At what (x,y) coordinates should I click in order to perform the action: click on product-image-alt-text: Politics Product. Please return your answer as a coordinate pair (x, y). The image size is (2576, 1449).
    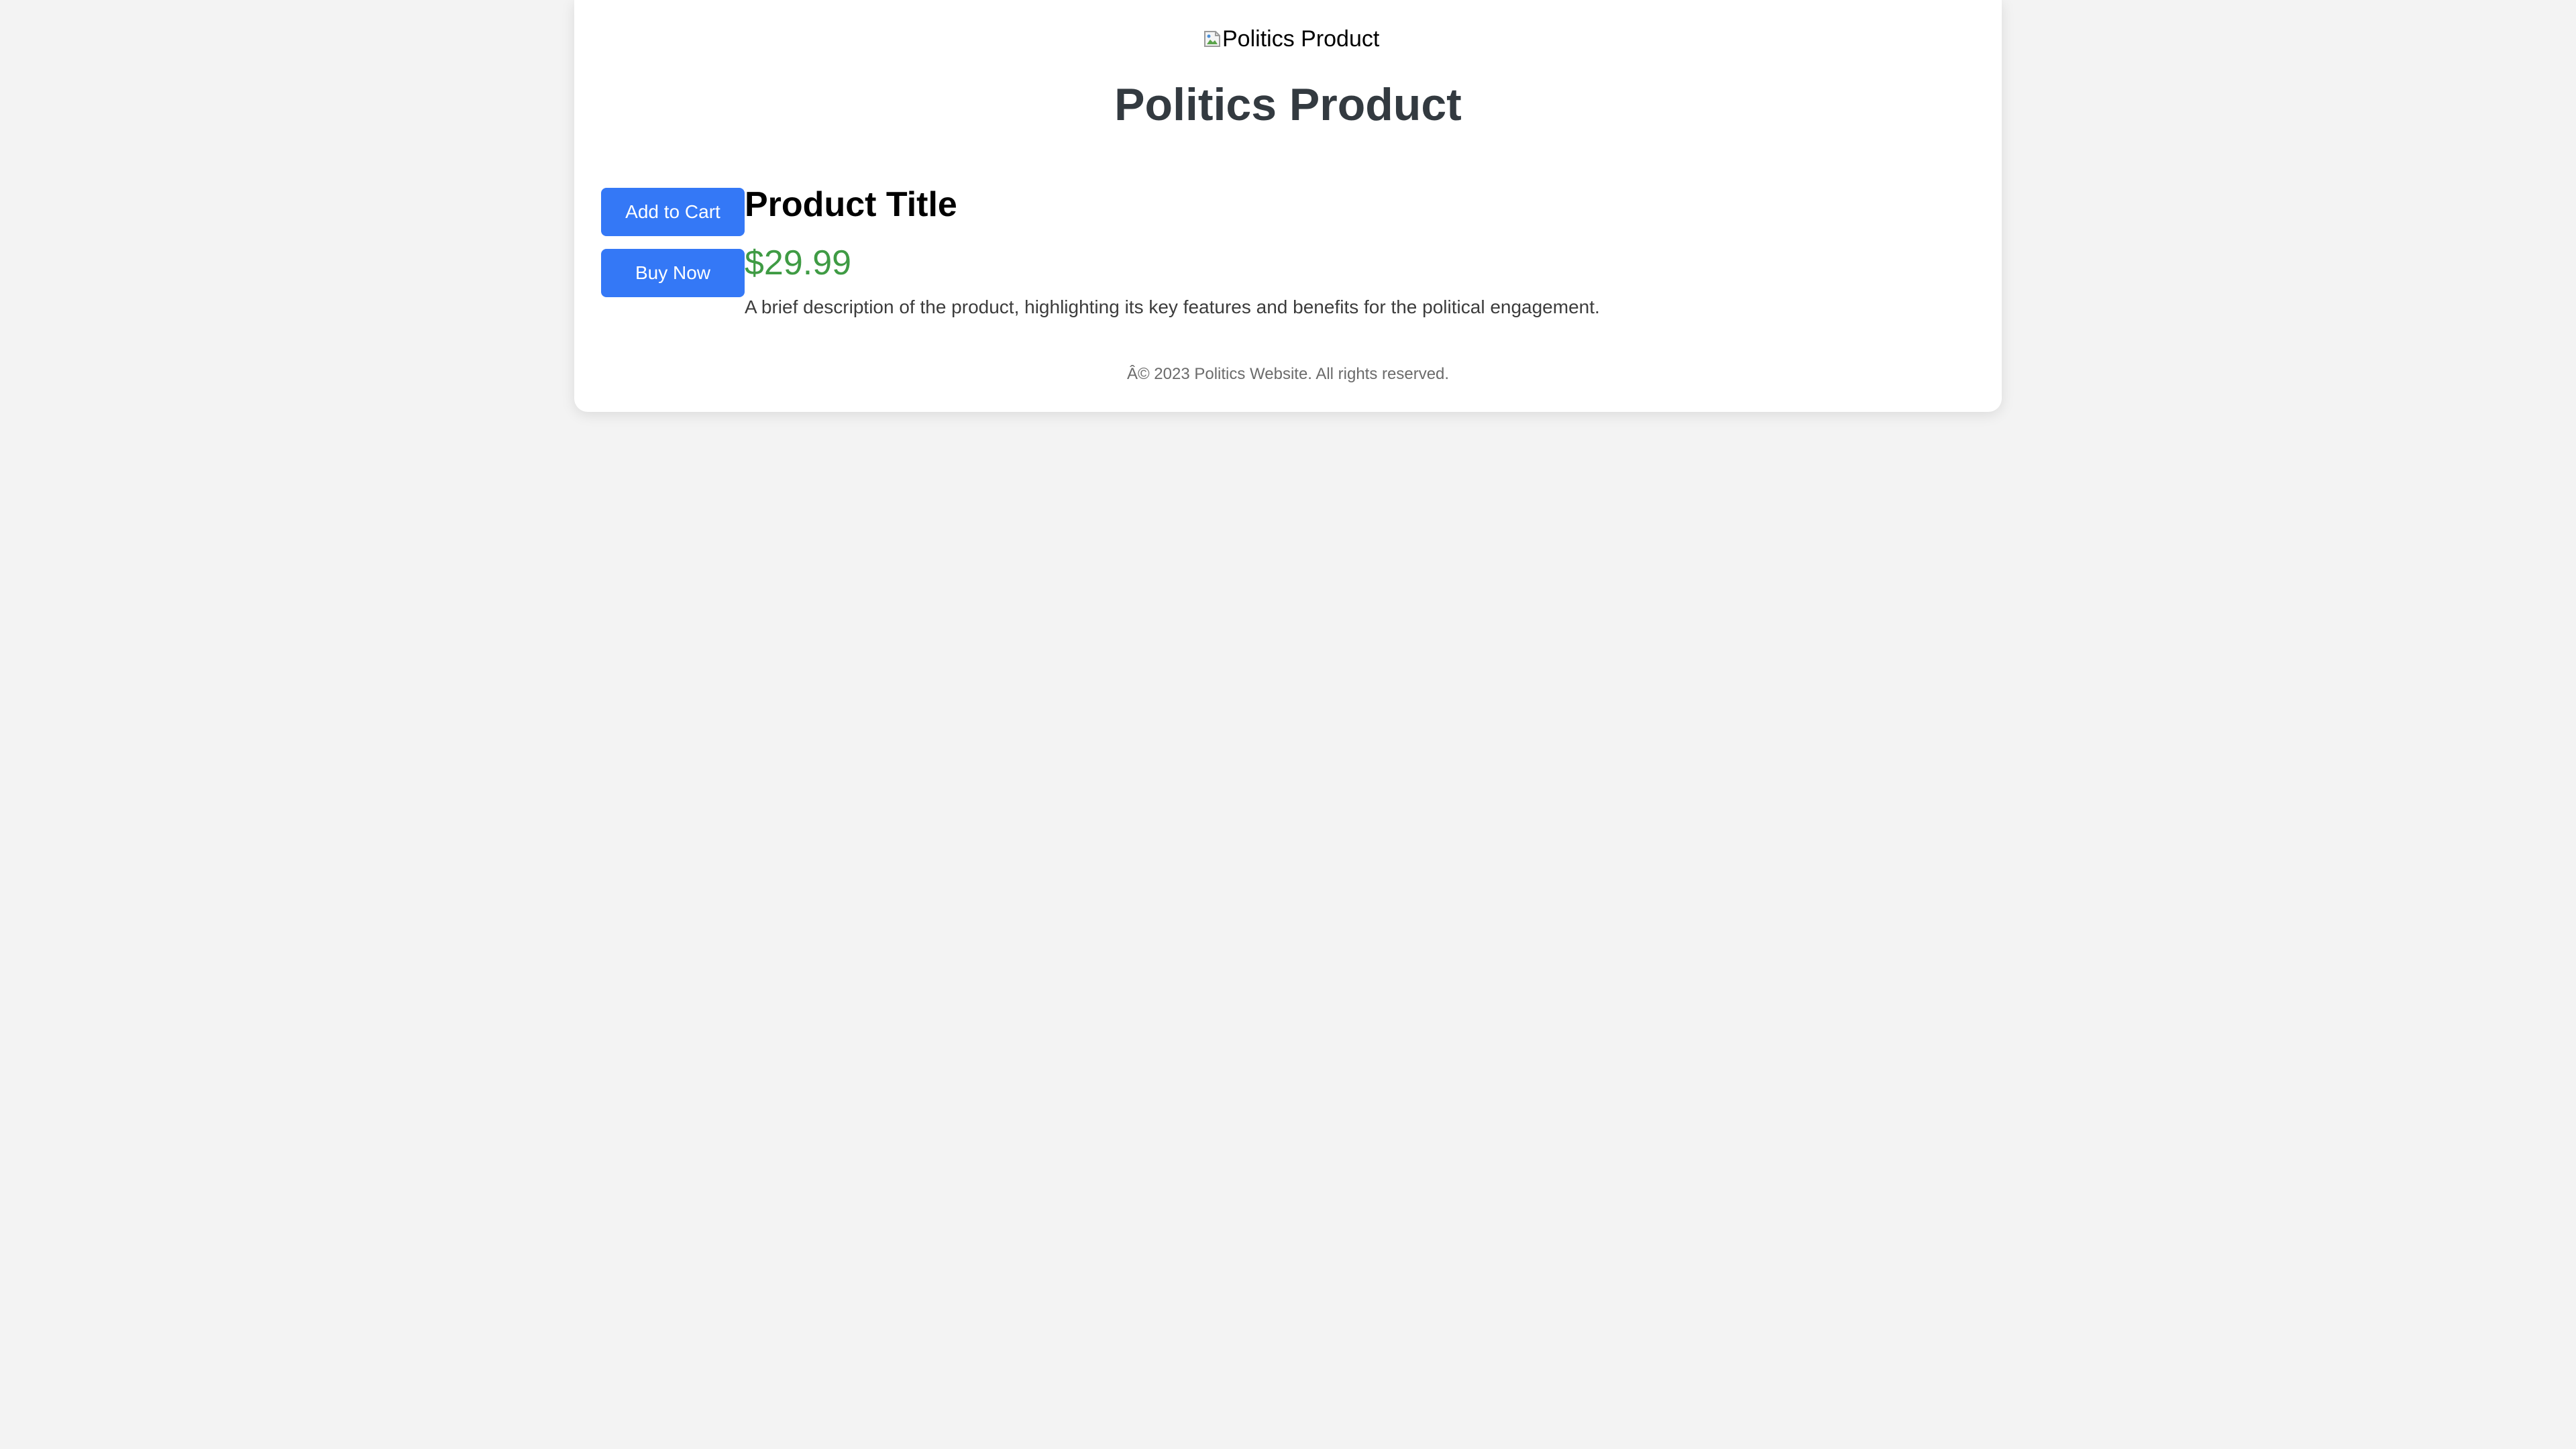
    Looking at the image, I should click on (1301, 38).